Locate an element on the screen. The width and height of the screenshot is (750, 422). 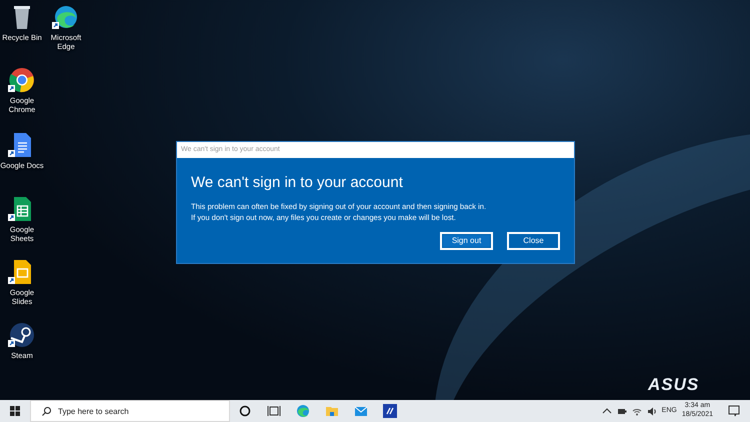
dialog-button: Close is located at coordinates (533, 241).